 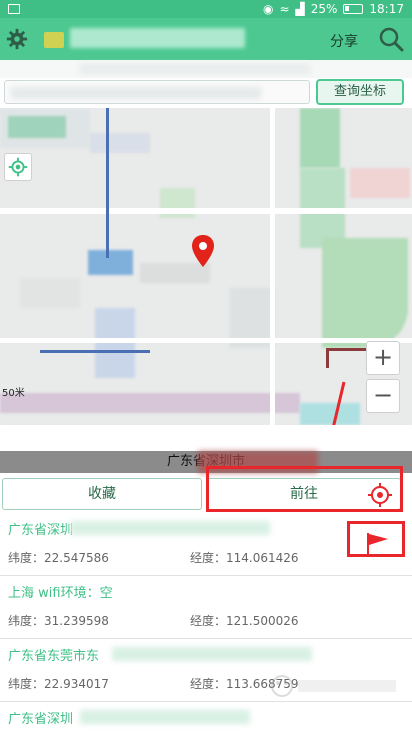 I want to click on locate-icon, so click(x=18, y=167).